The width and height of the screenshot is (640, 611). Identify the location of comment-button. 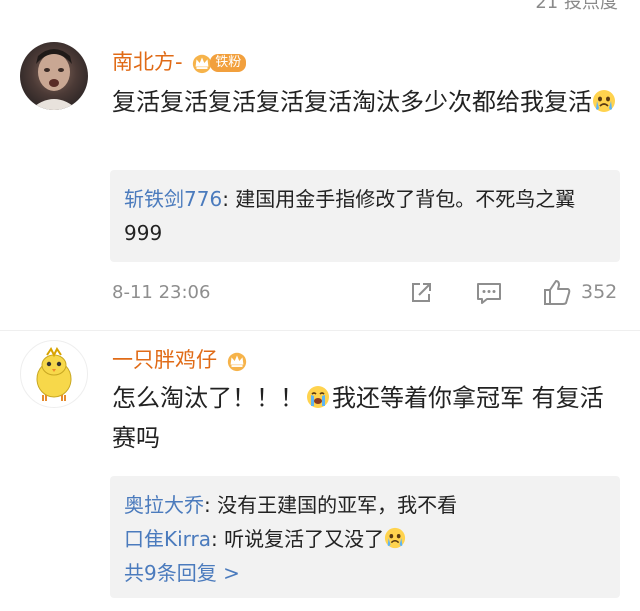
(489, 293).